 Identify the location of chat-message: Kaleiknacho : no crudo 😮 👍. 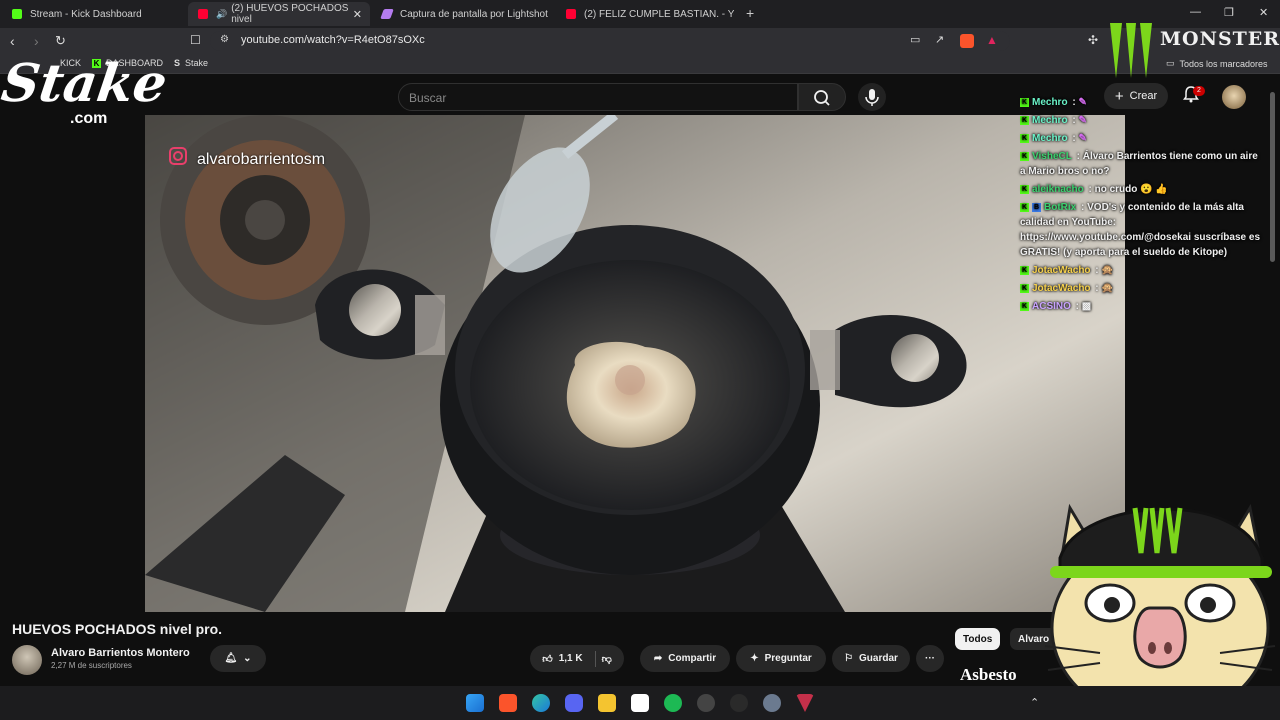
(1094, 189).